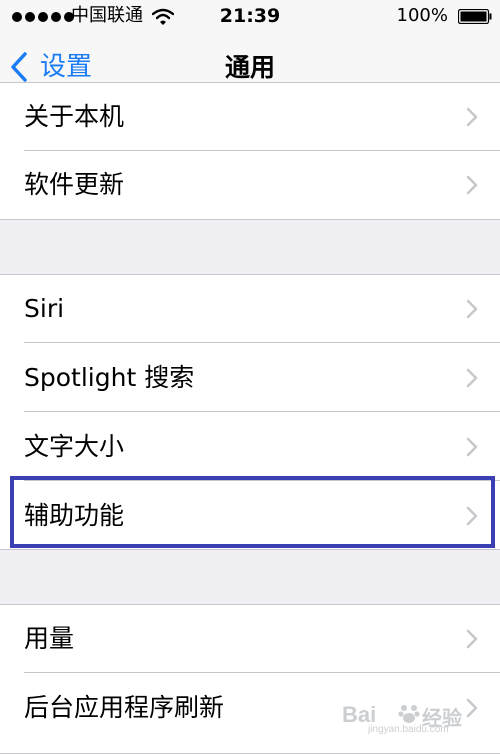 This screenshot has height=754, width=500. I want to click on baidu-jingyan-watermark: Bai 经验 jingyan.baidu.com, so click(407, 718).